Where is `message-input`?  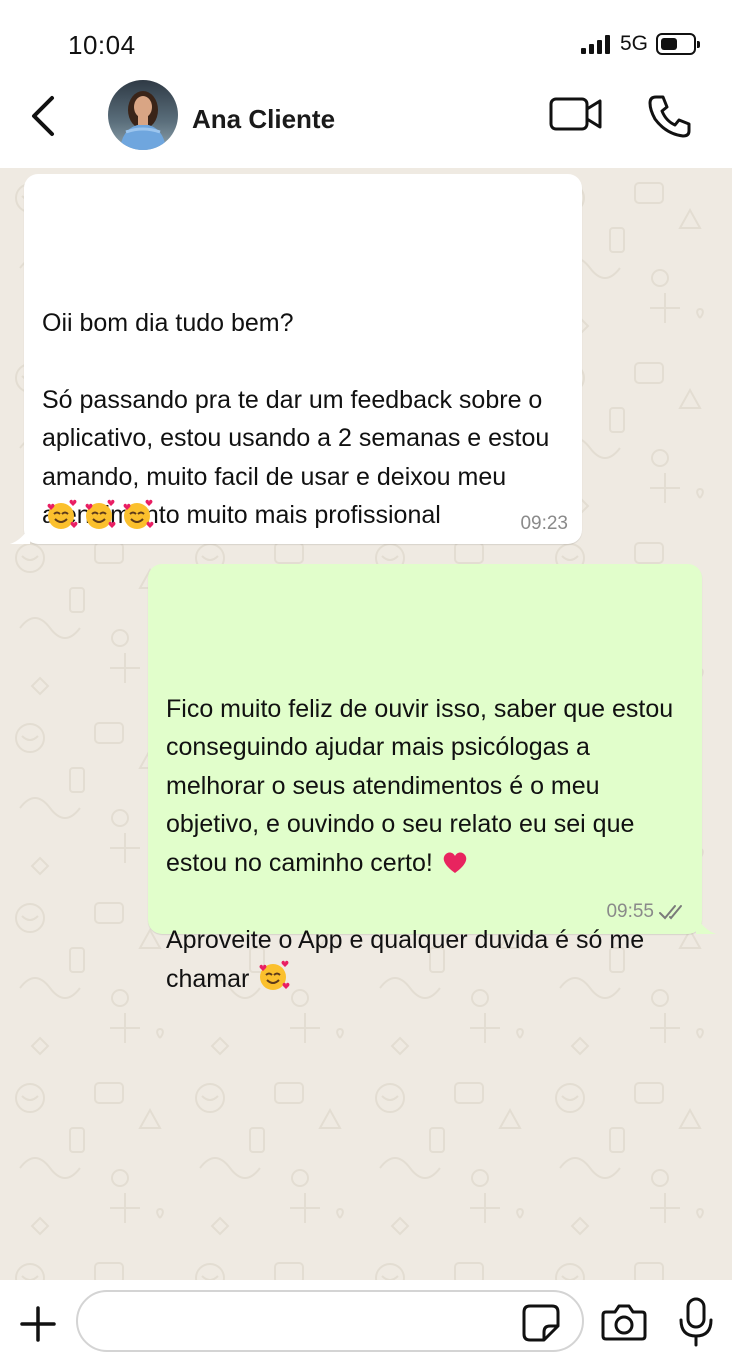 message-input is located at coordinates (330, 1321).